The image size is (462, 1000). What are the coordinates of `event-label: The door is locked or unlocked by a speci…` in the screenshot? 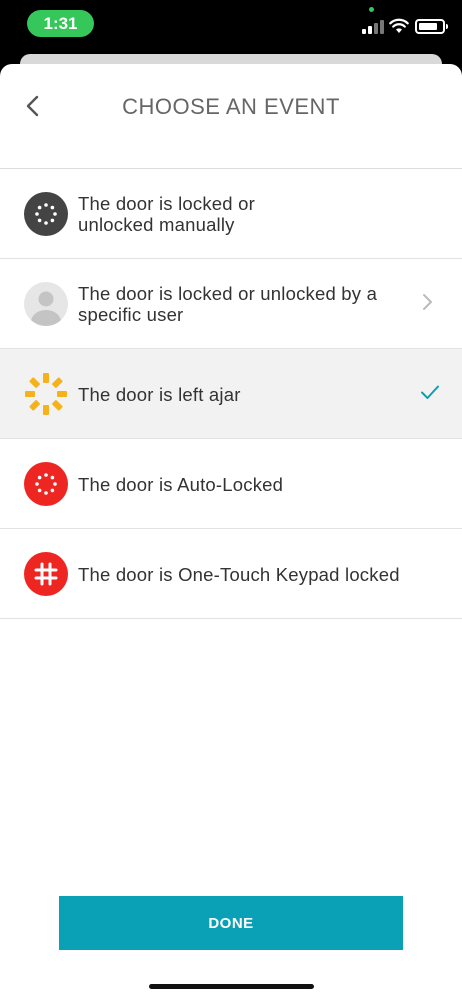 It's located at (228, 304).